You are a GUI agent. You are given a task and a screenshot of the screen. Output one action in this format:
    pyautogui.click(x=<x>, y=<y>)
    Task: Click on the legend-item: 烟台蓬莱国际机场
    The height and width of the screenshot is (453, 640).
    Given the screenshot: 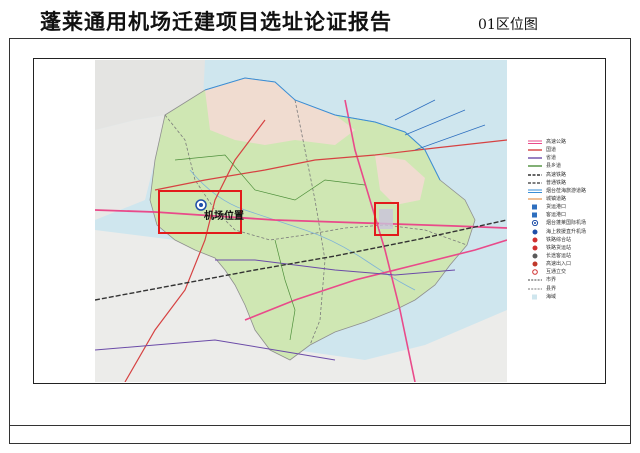 What is the action you would take?
    pyautogui.click(x=566, y=223)
    